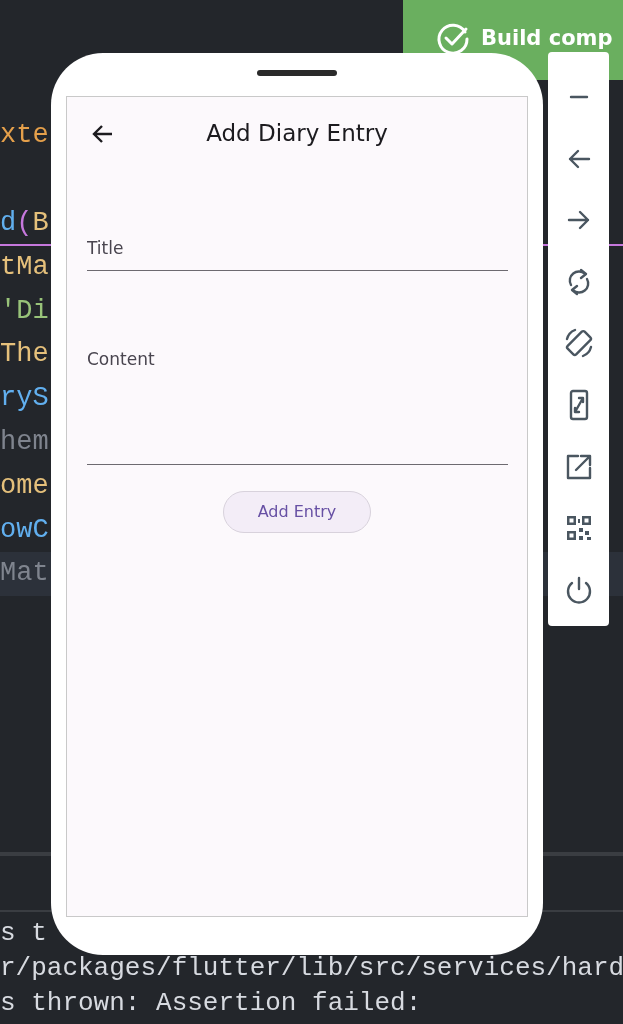 This screenshot has height=1024, width=623. What do you see at coordinates (311, 968) in the screenshot?
I see `terminal-line: r/packages/flutter/lib/src/services/hard` at bounding box center [311, 968].